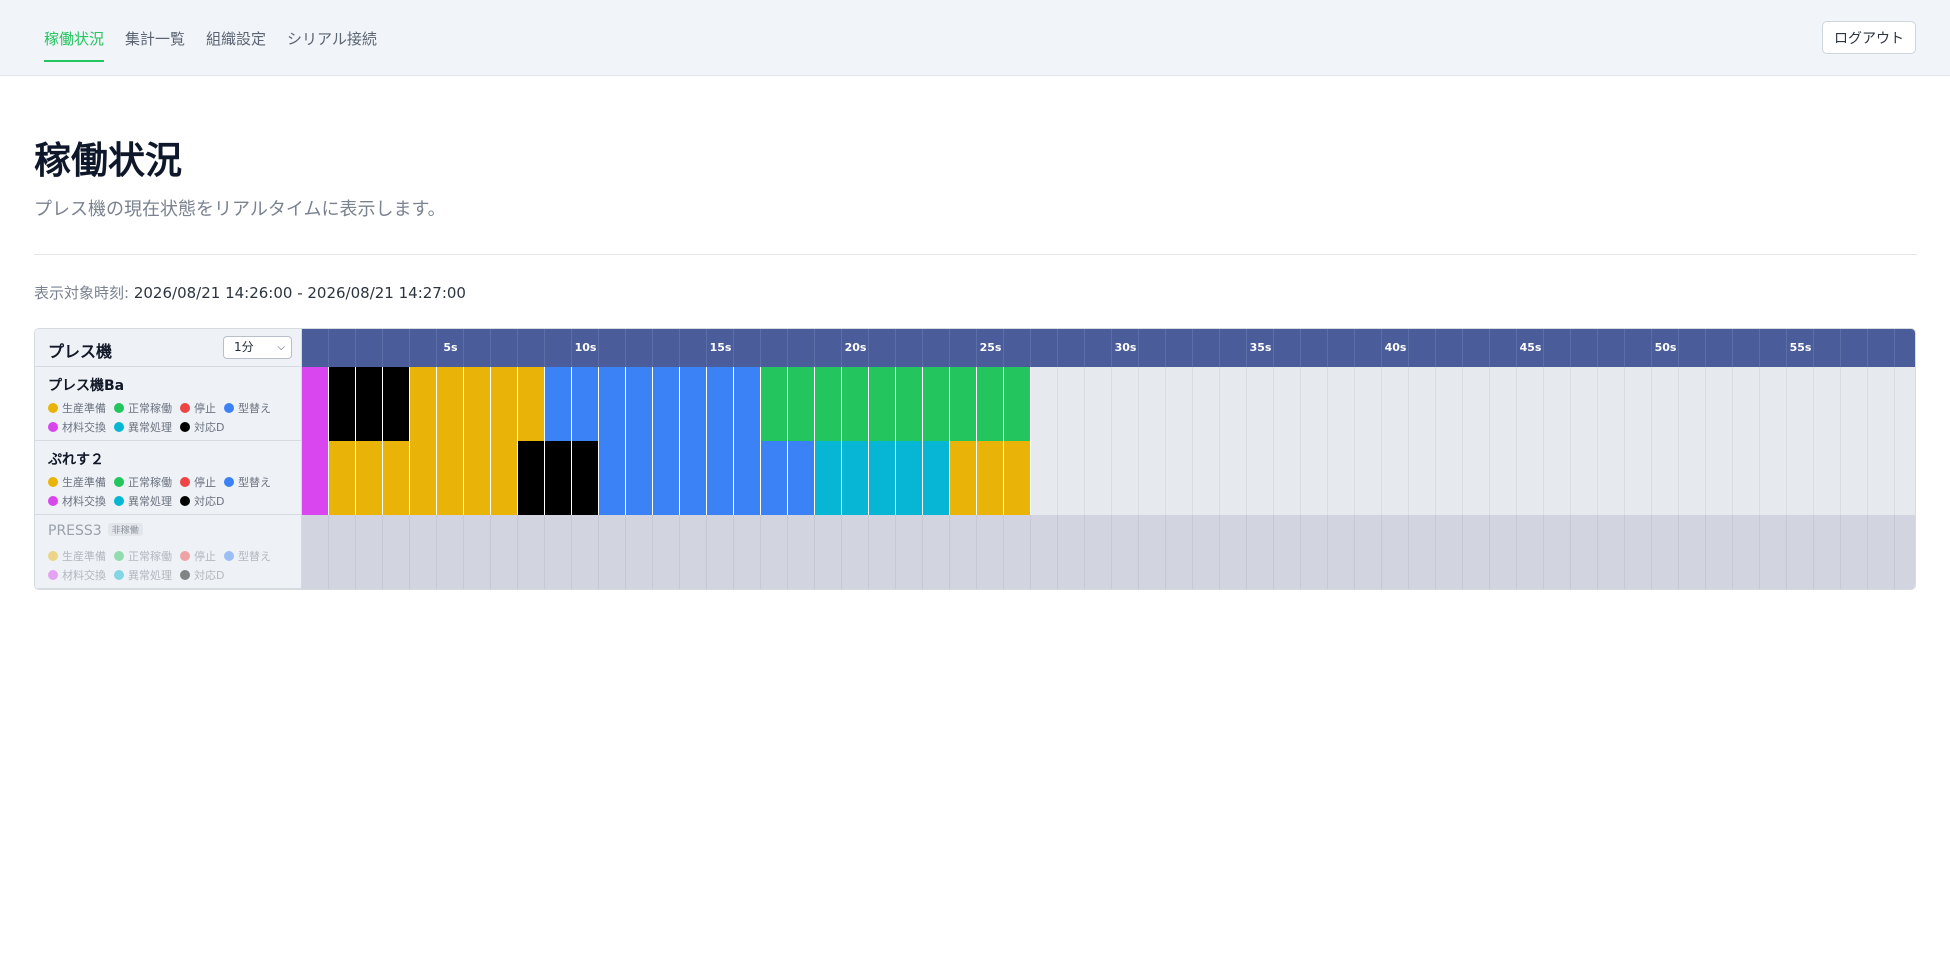  What do you see at coordinates (244, 347) in the screenshot?
I see `period-value: 1分` at bounding box center [244, 347].